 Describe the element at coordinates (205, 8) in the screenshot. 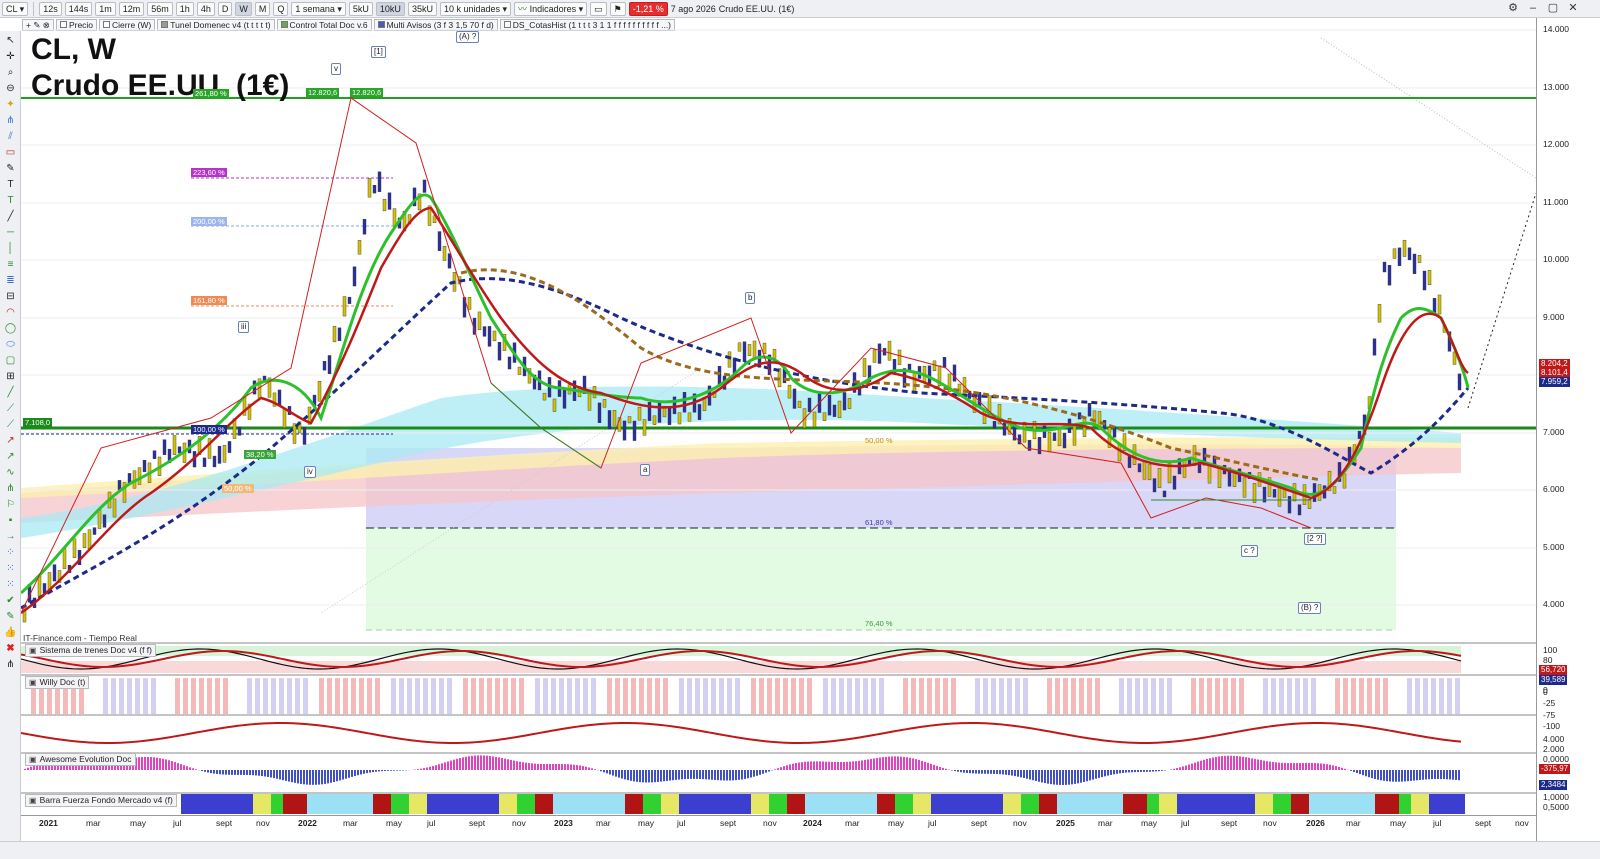

I see `interval-4h: 4h` at that location.